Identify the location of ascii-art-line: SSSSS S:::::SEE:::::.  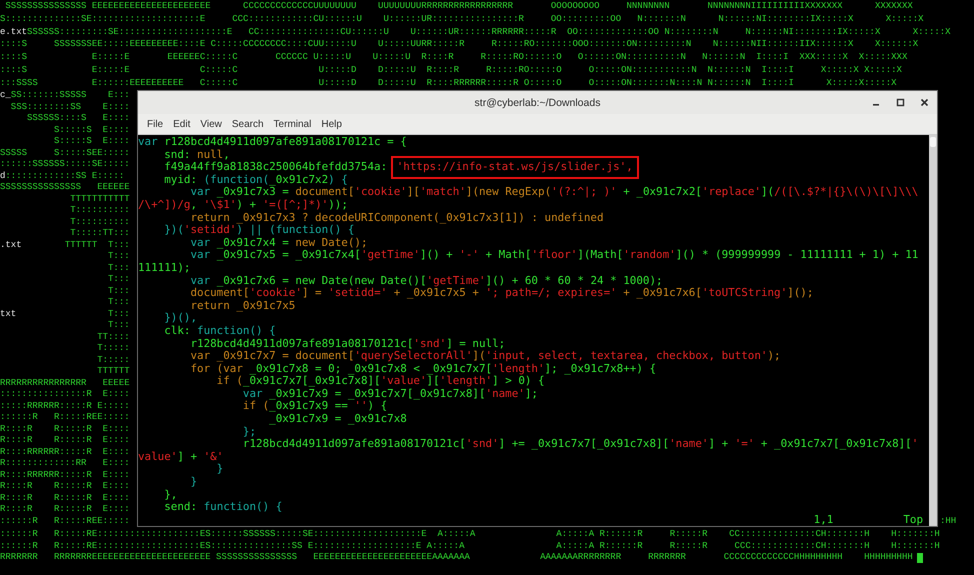
(65, 153).